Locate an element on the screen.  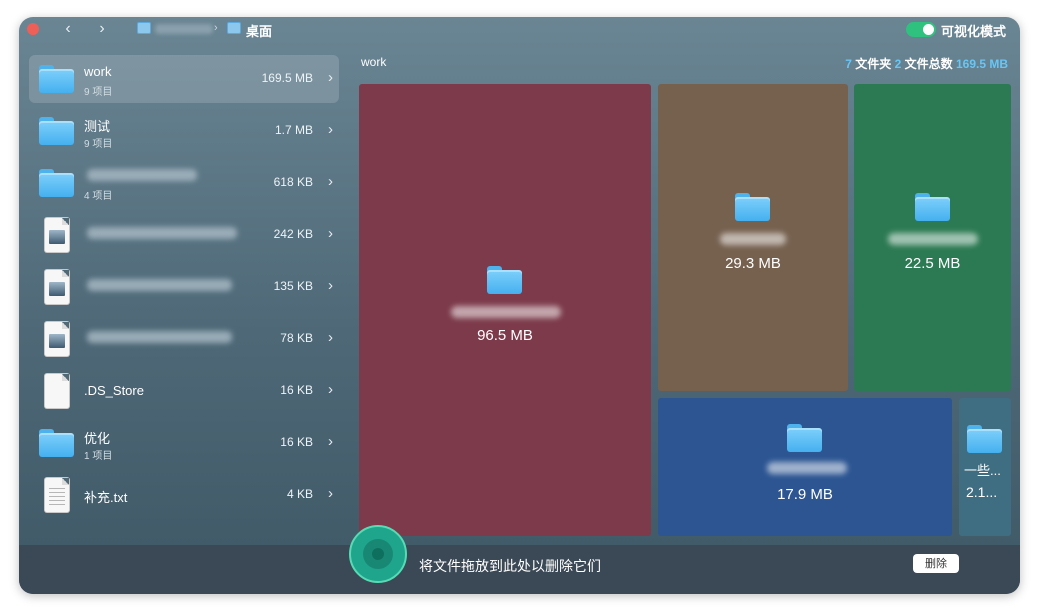
list-item-test: 测试 9 项目 1.7 MB › is located at coordinates (184, 131).